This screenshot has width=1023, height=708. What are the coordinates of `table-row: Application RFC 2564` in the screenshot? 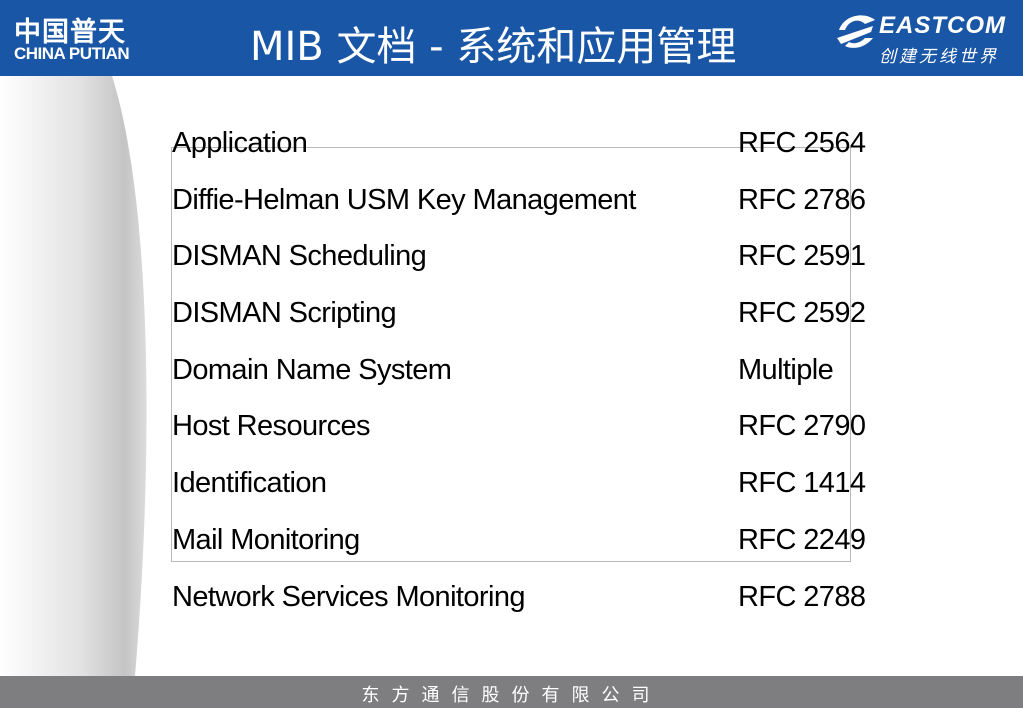 It's located at (532, 155).